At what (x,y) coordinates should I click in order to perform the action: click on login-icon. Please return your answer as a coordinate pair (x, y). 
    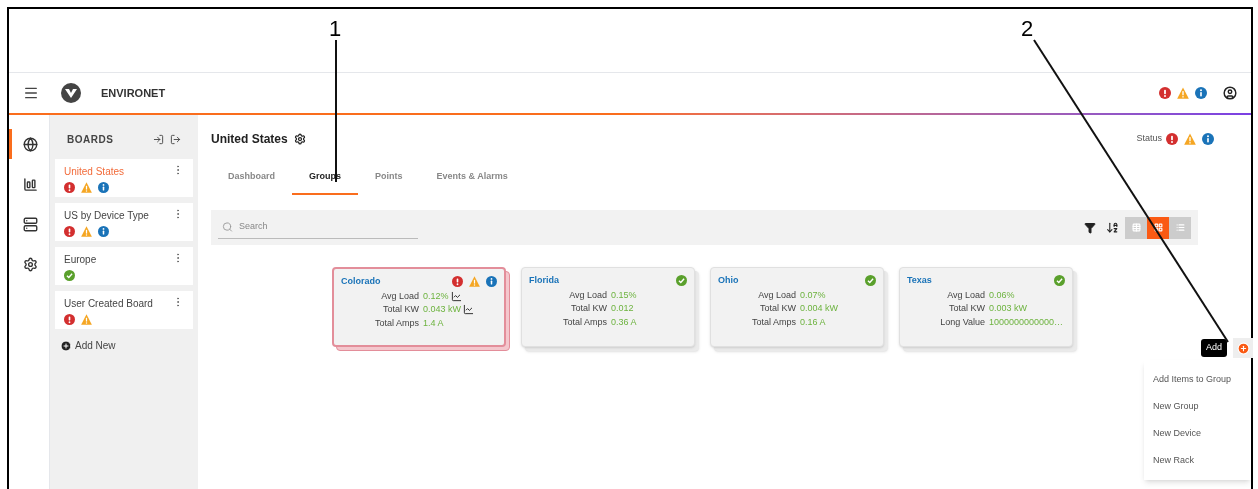
    Looking at the image, I should click on (158, 139).